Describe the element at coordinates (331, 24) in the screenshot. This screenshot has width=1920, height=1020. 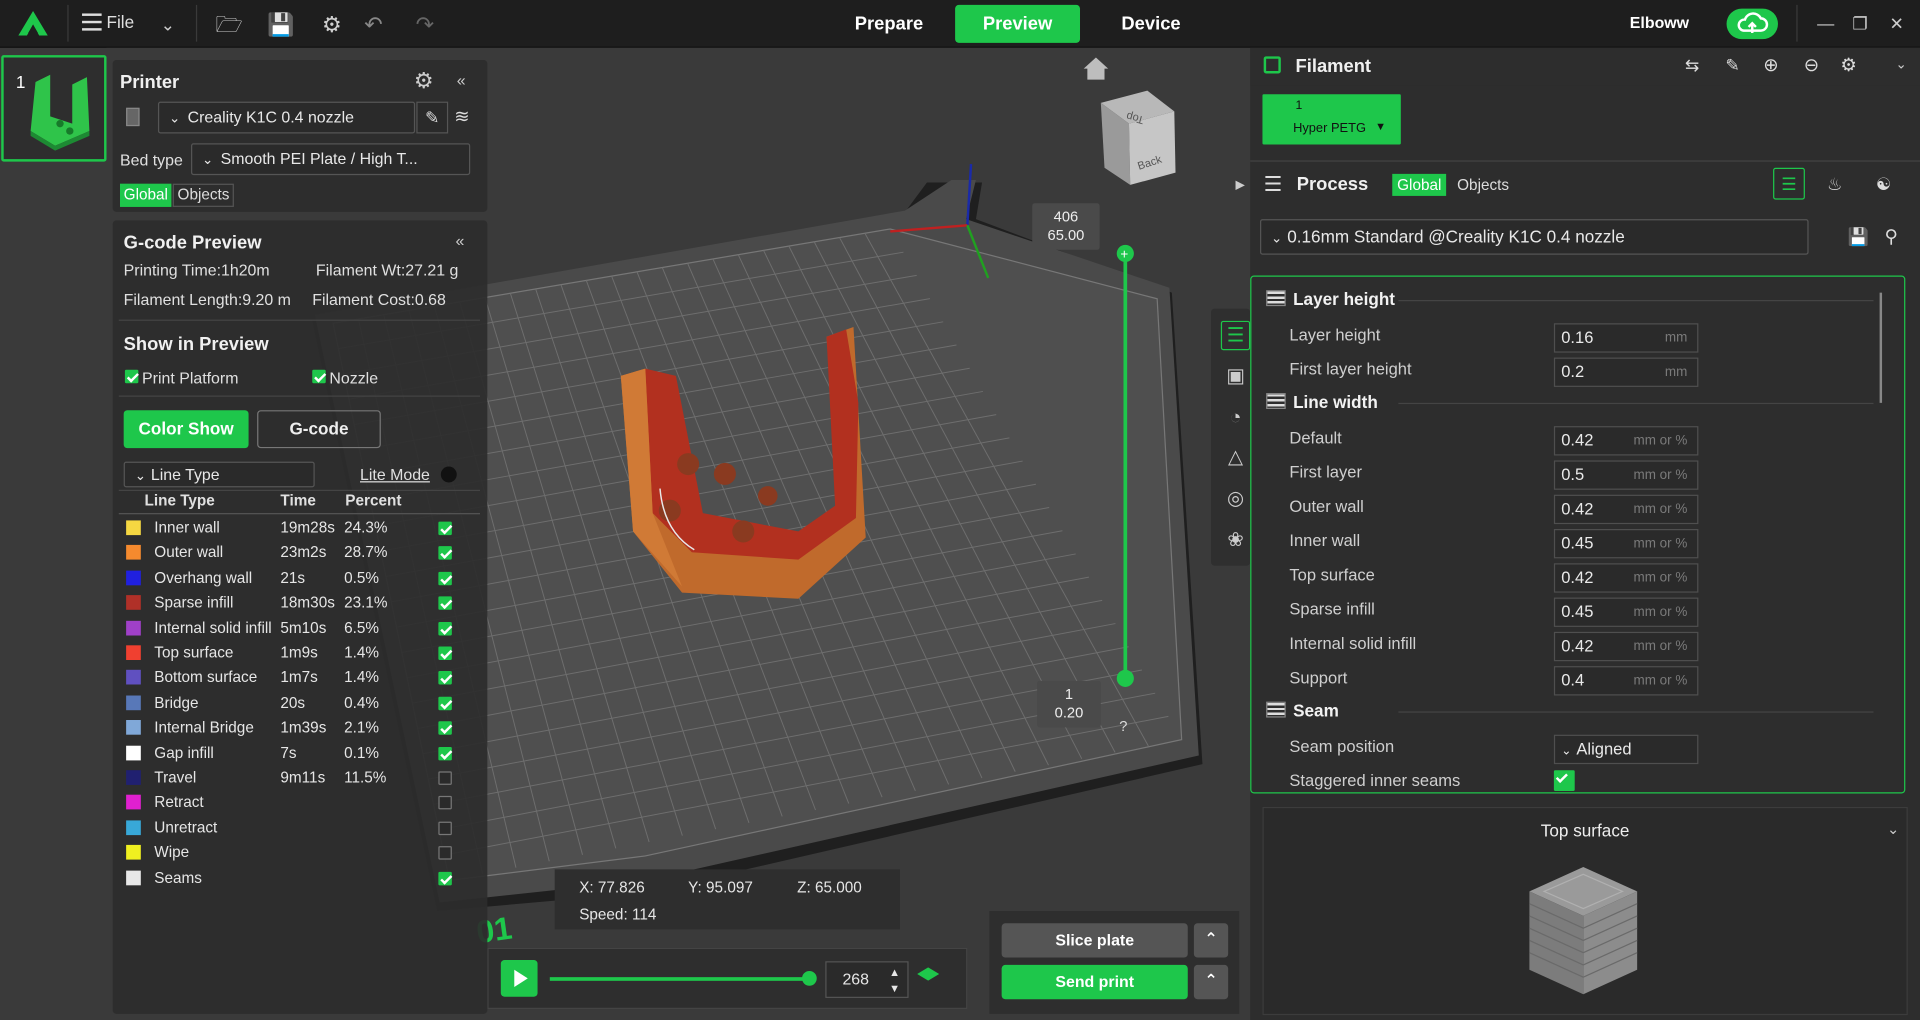
I see `settings-gear-icon: ⚙` at that location.